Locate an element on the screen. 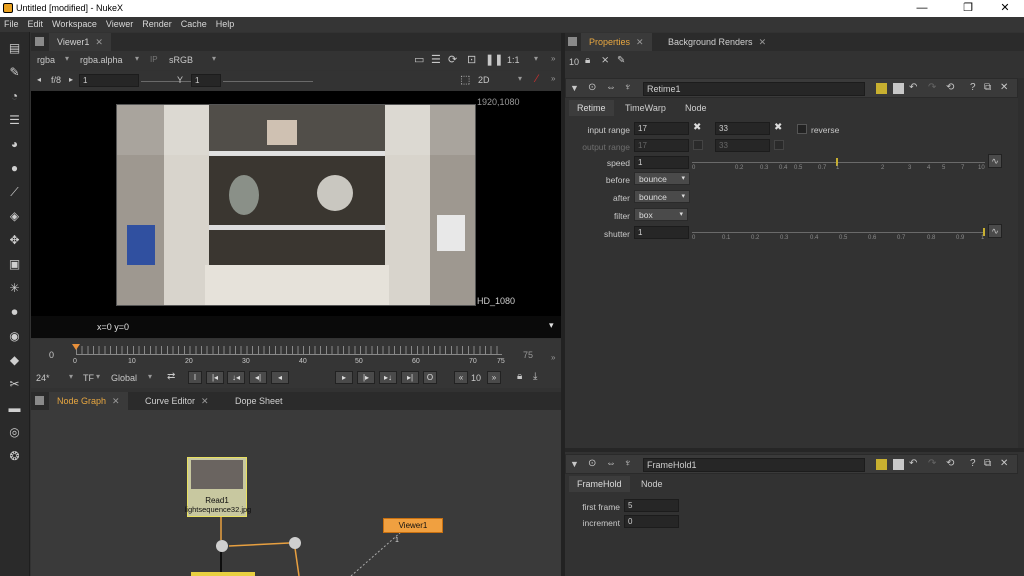 The height and width of the screenshot is (576, 1024). redo-icon: ↷ is located at coordinates (932, 463).